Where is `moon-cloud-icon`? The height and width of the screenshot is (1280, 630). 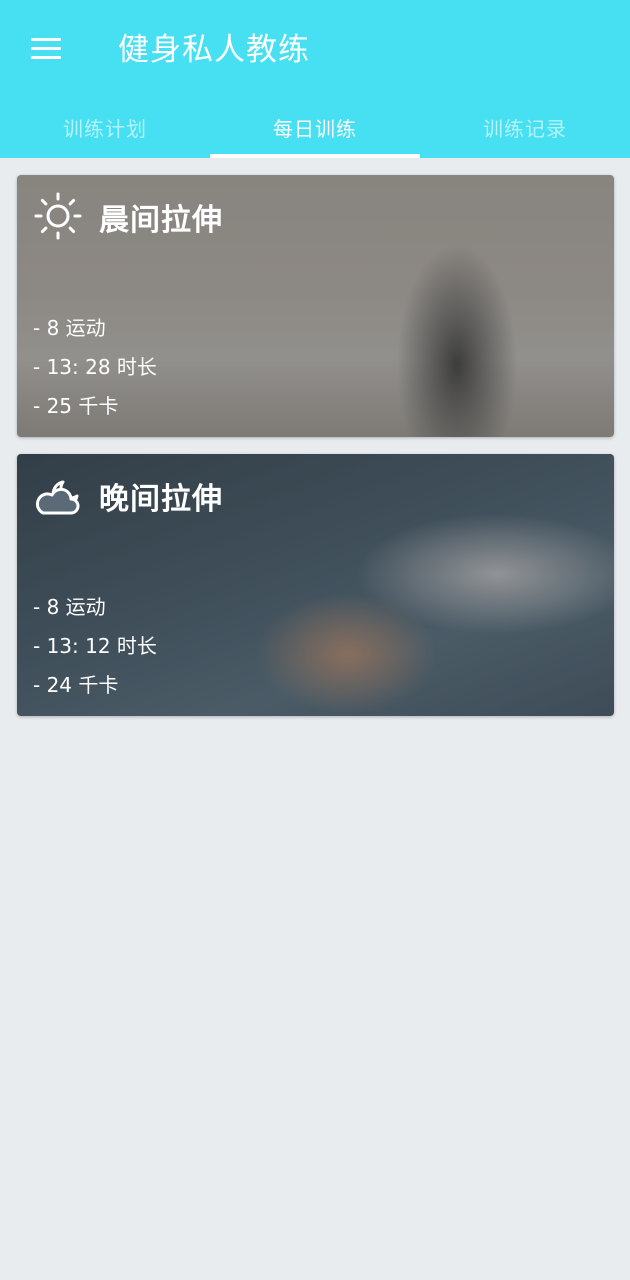 moon-cloud-icon is located at coordinates (57, 497).